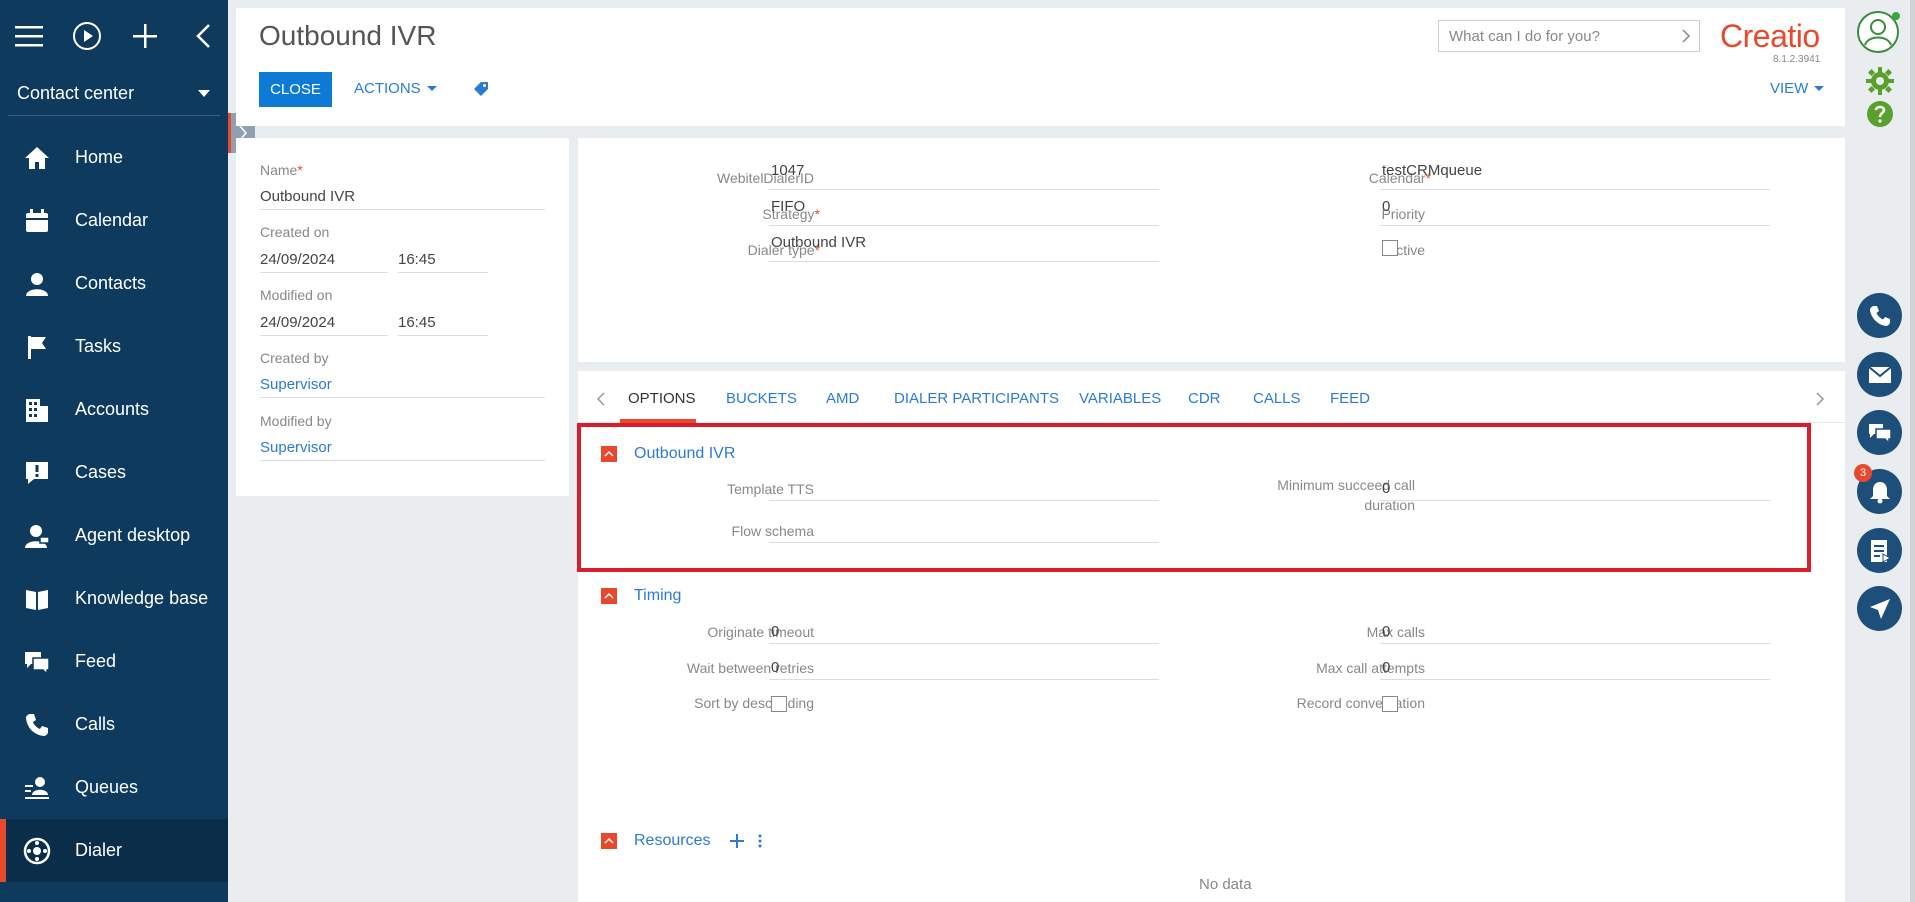 Image resolution: width=1915 pixels, height=902 pixels. Describe the element at coordinates (96, 661) in the screenshot. I see `sidebar-item-label: Feed` at that location.